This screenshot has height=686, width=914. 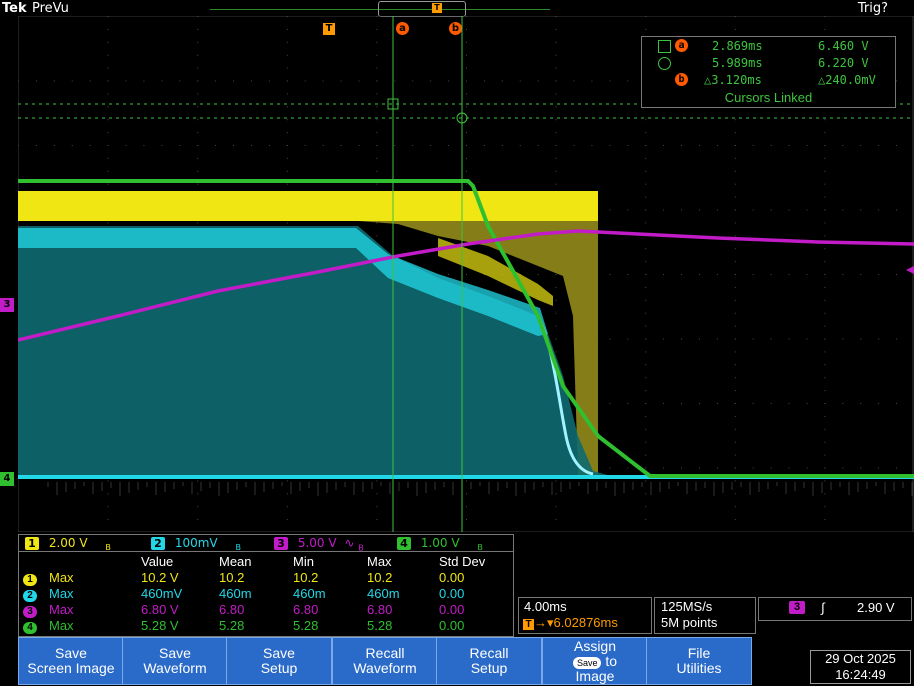 I want to click on measurement-name: Max, so click(x=61, y=593).